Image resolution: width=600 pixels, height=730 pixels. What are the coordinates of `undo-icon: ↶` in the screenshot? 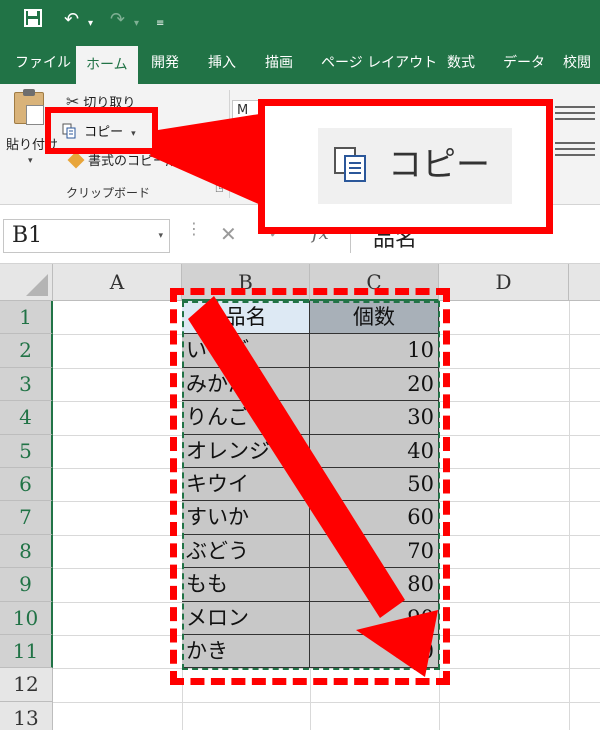 It's located at (71, 20).